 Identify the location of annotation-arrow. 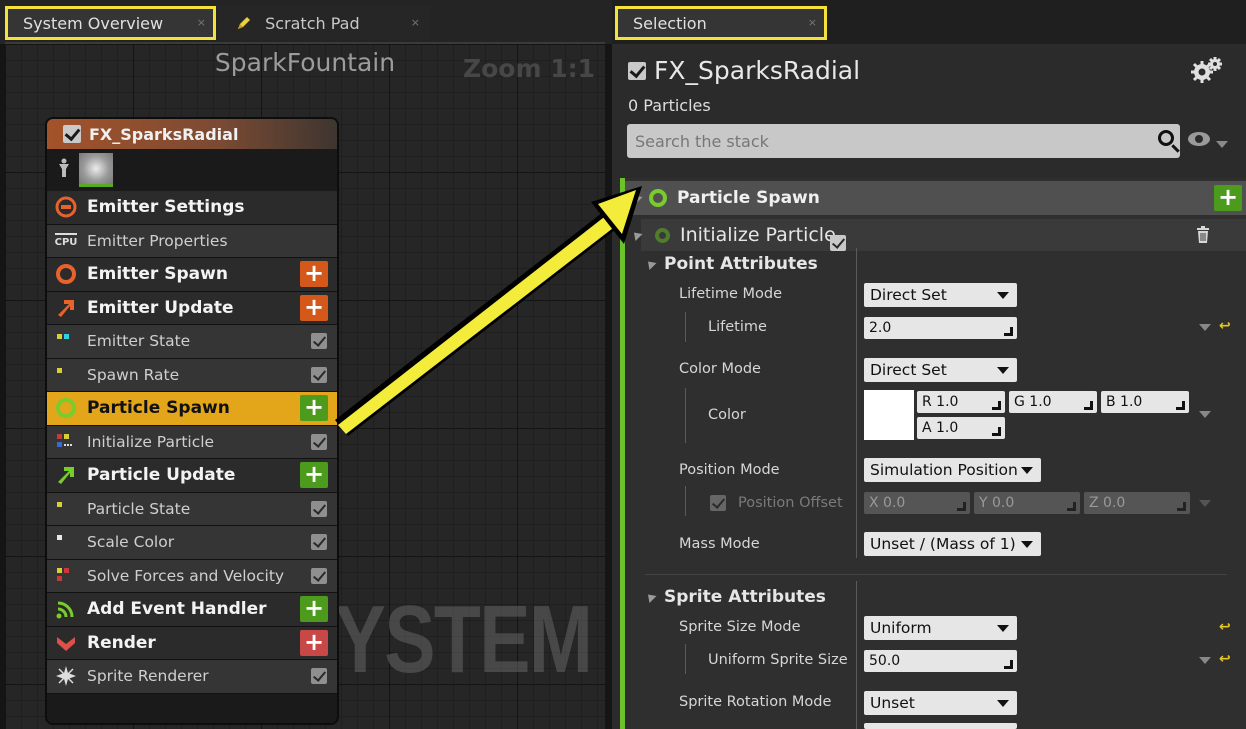
(488, 311).